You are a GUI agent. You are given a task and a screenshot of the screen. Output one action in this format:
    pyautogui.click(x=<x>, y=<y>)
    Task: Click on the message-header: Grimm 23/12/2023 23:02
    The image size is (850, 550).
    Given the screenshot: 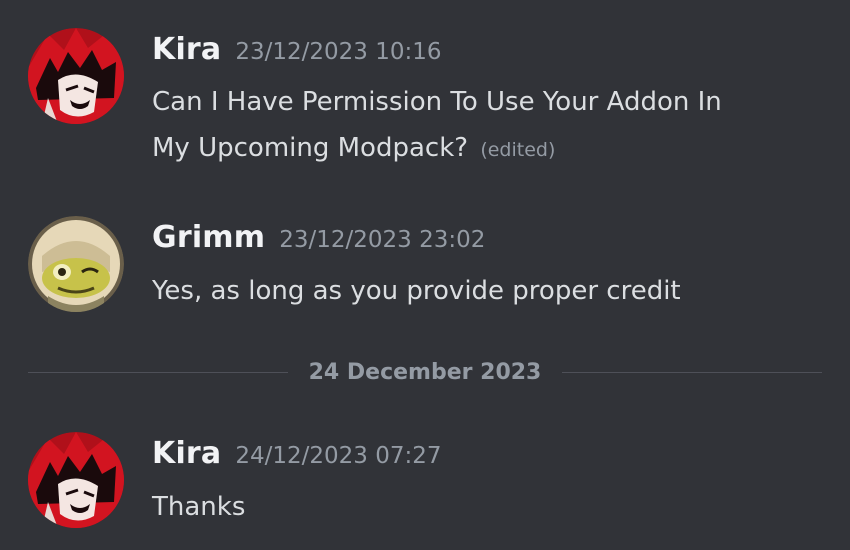 What is the action you would take?
    pyautogui.click(x=318, y=237)
    